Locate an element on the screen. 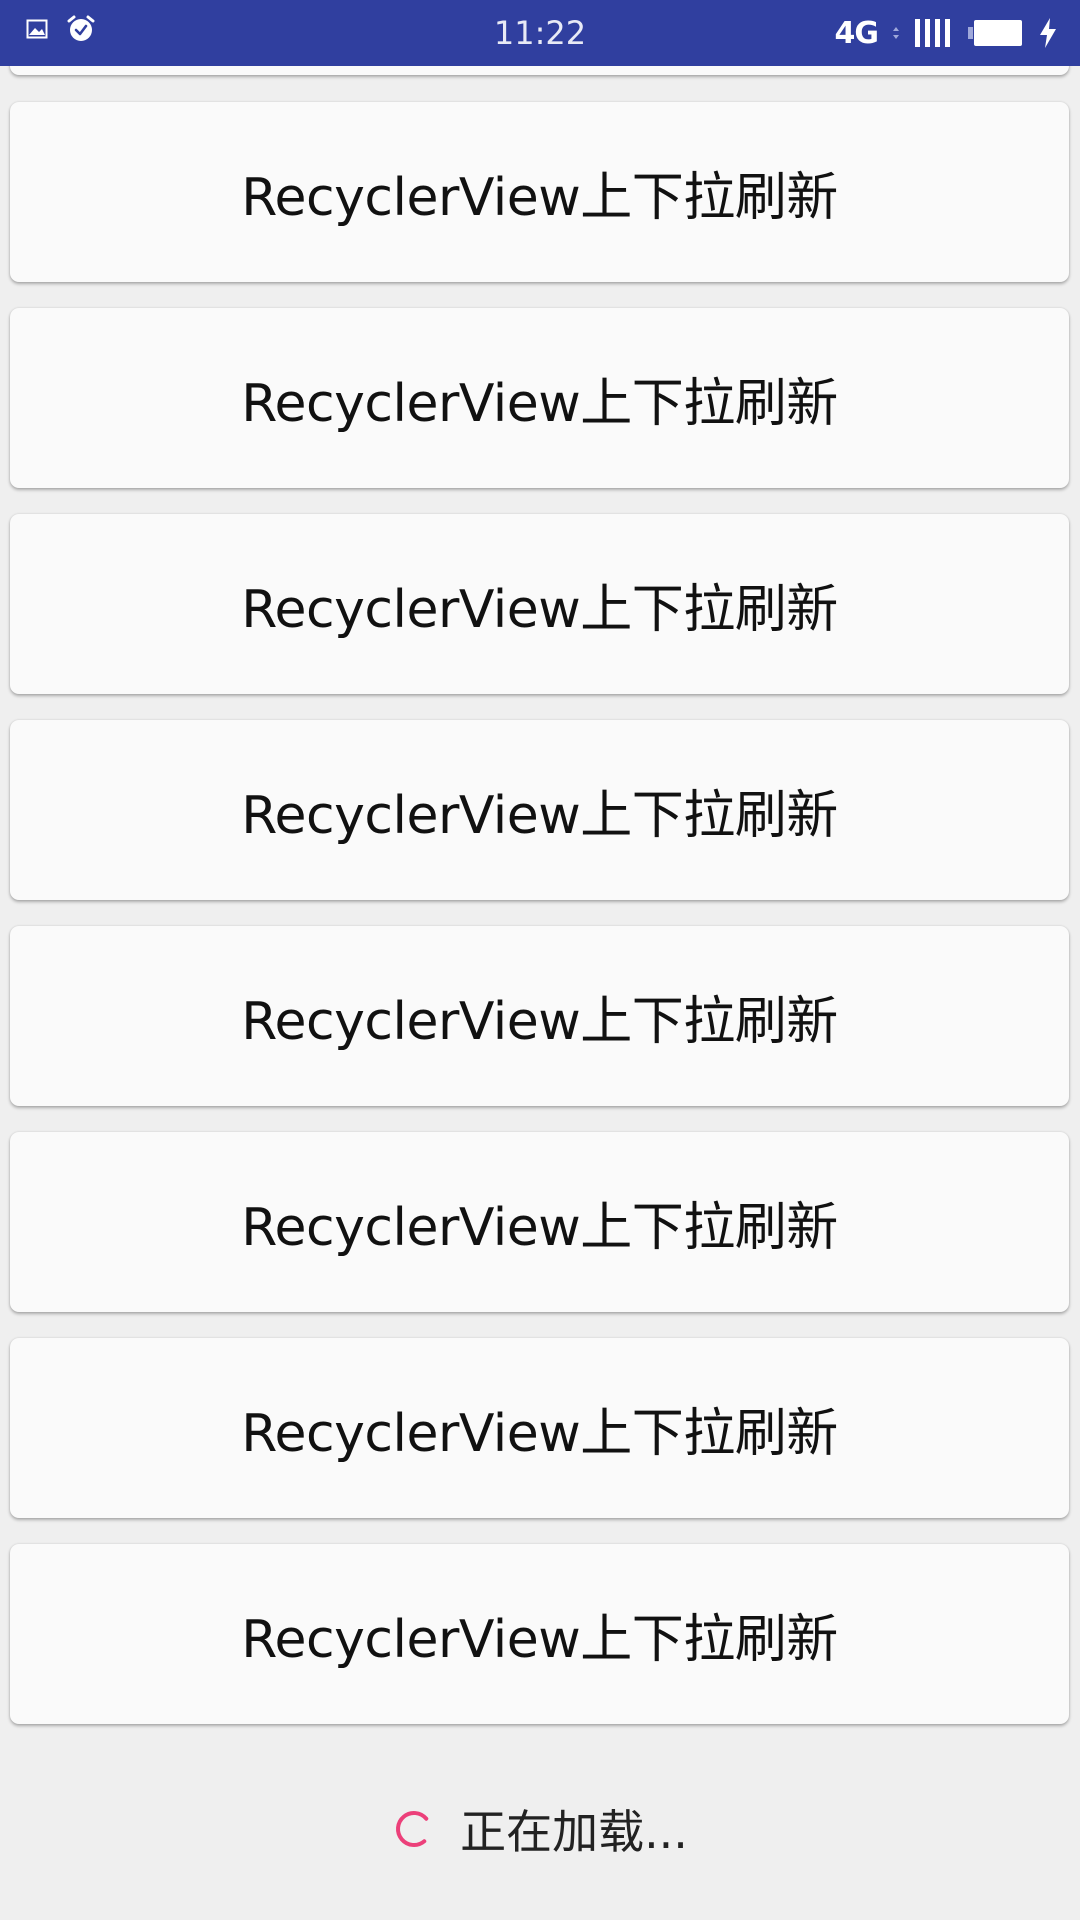 The height and width of the screenshot is (1920, 1080). status-bar: 11:22 4G is located at coordinates (540, 33).